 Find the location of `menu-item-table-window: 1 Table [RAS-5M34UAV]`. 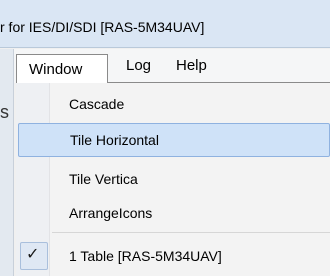

menu-item-table-window: 1 Table [RAS-5M34UAV] is located at coordinates (173, 257).